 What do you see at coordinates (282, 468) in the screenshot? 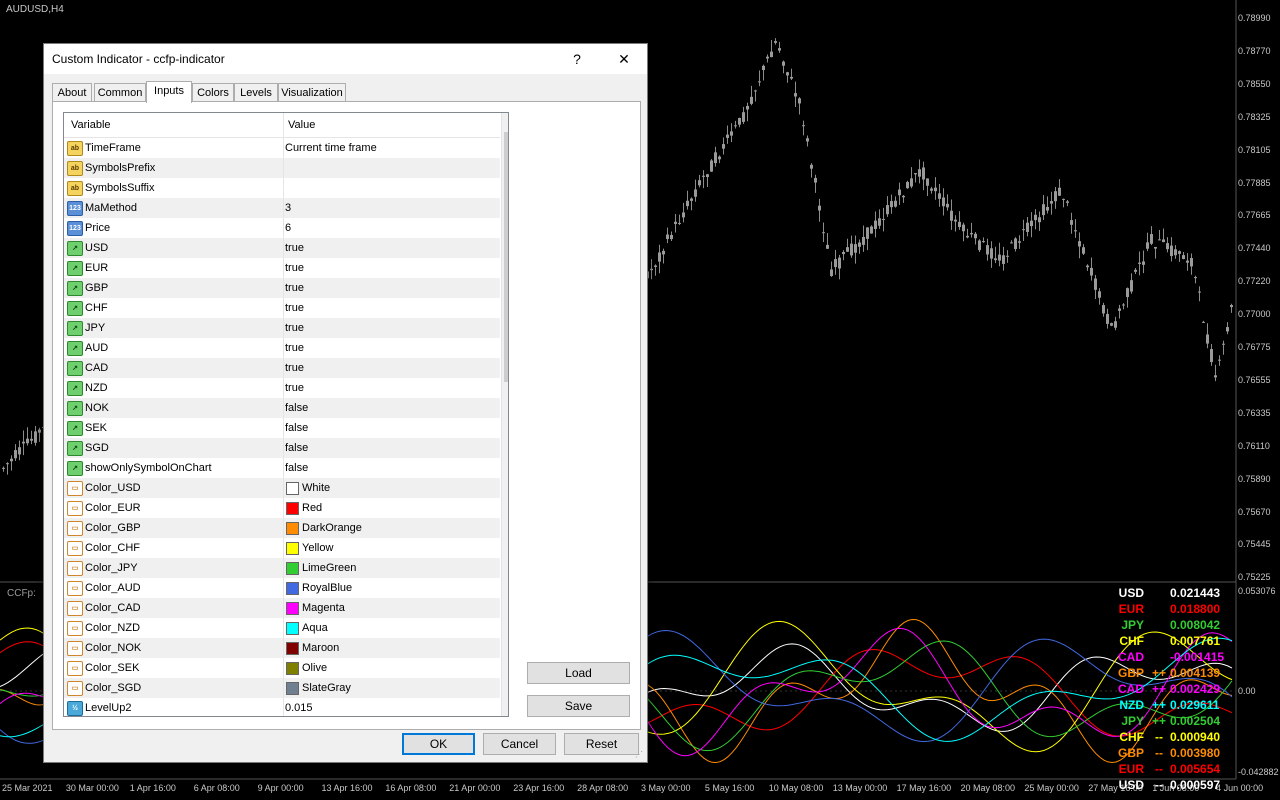
I see `input-row: ↗ showOnlySymbolOnChart false` at bounding box center [282, 468].